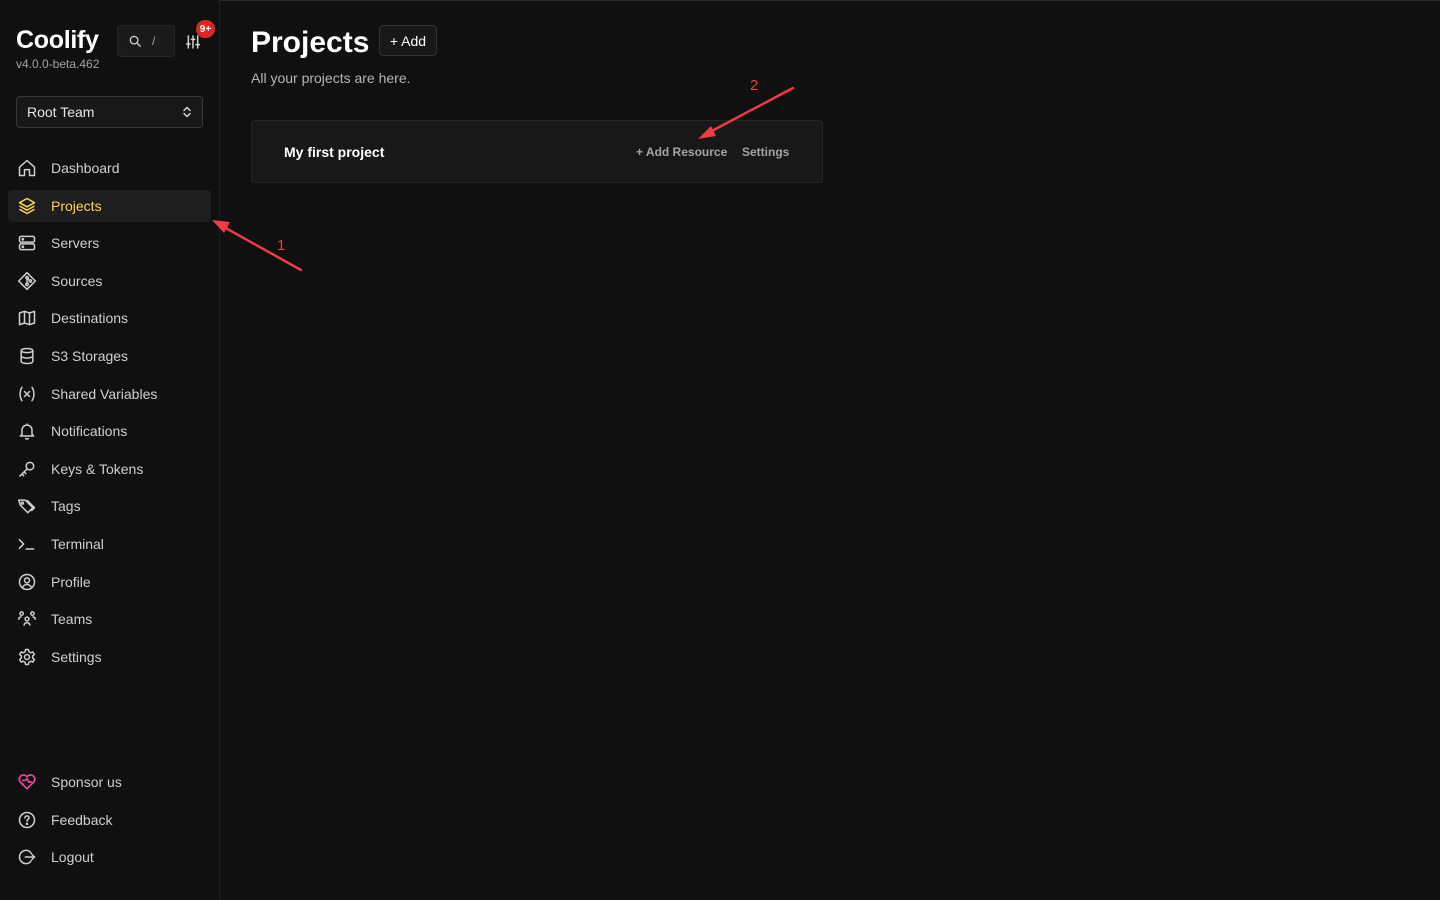 Image resolution: width=1440 pixels, height=900 pixels. I want to click on sidebar-item-s3-storages: S3 Storages, so click(109, 356).